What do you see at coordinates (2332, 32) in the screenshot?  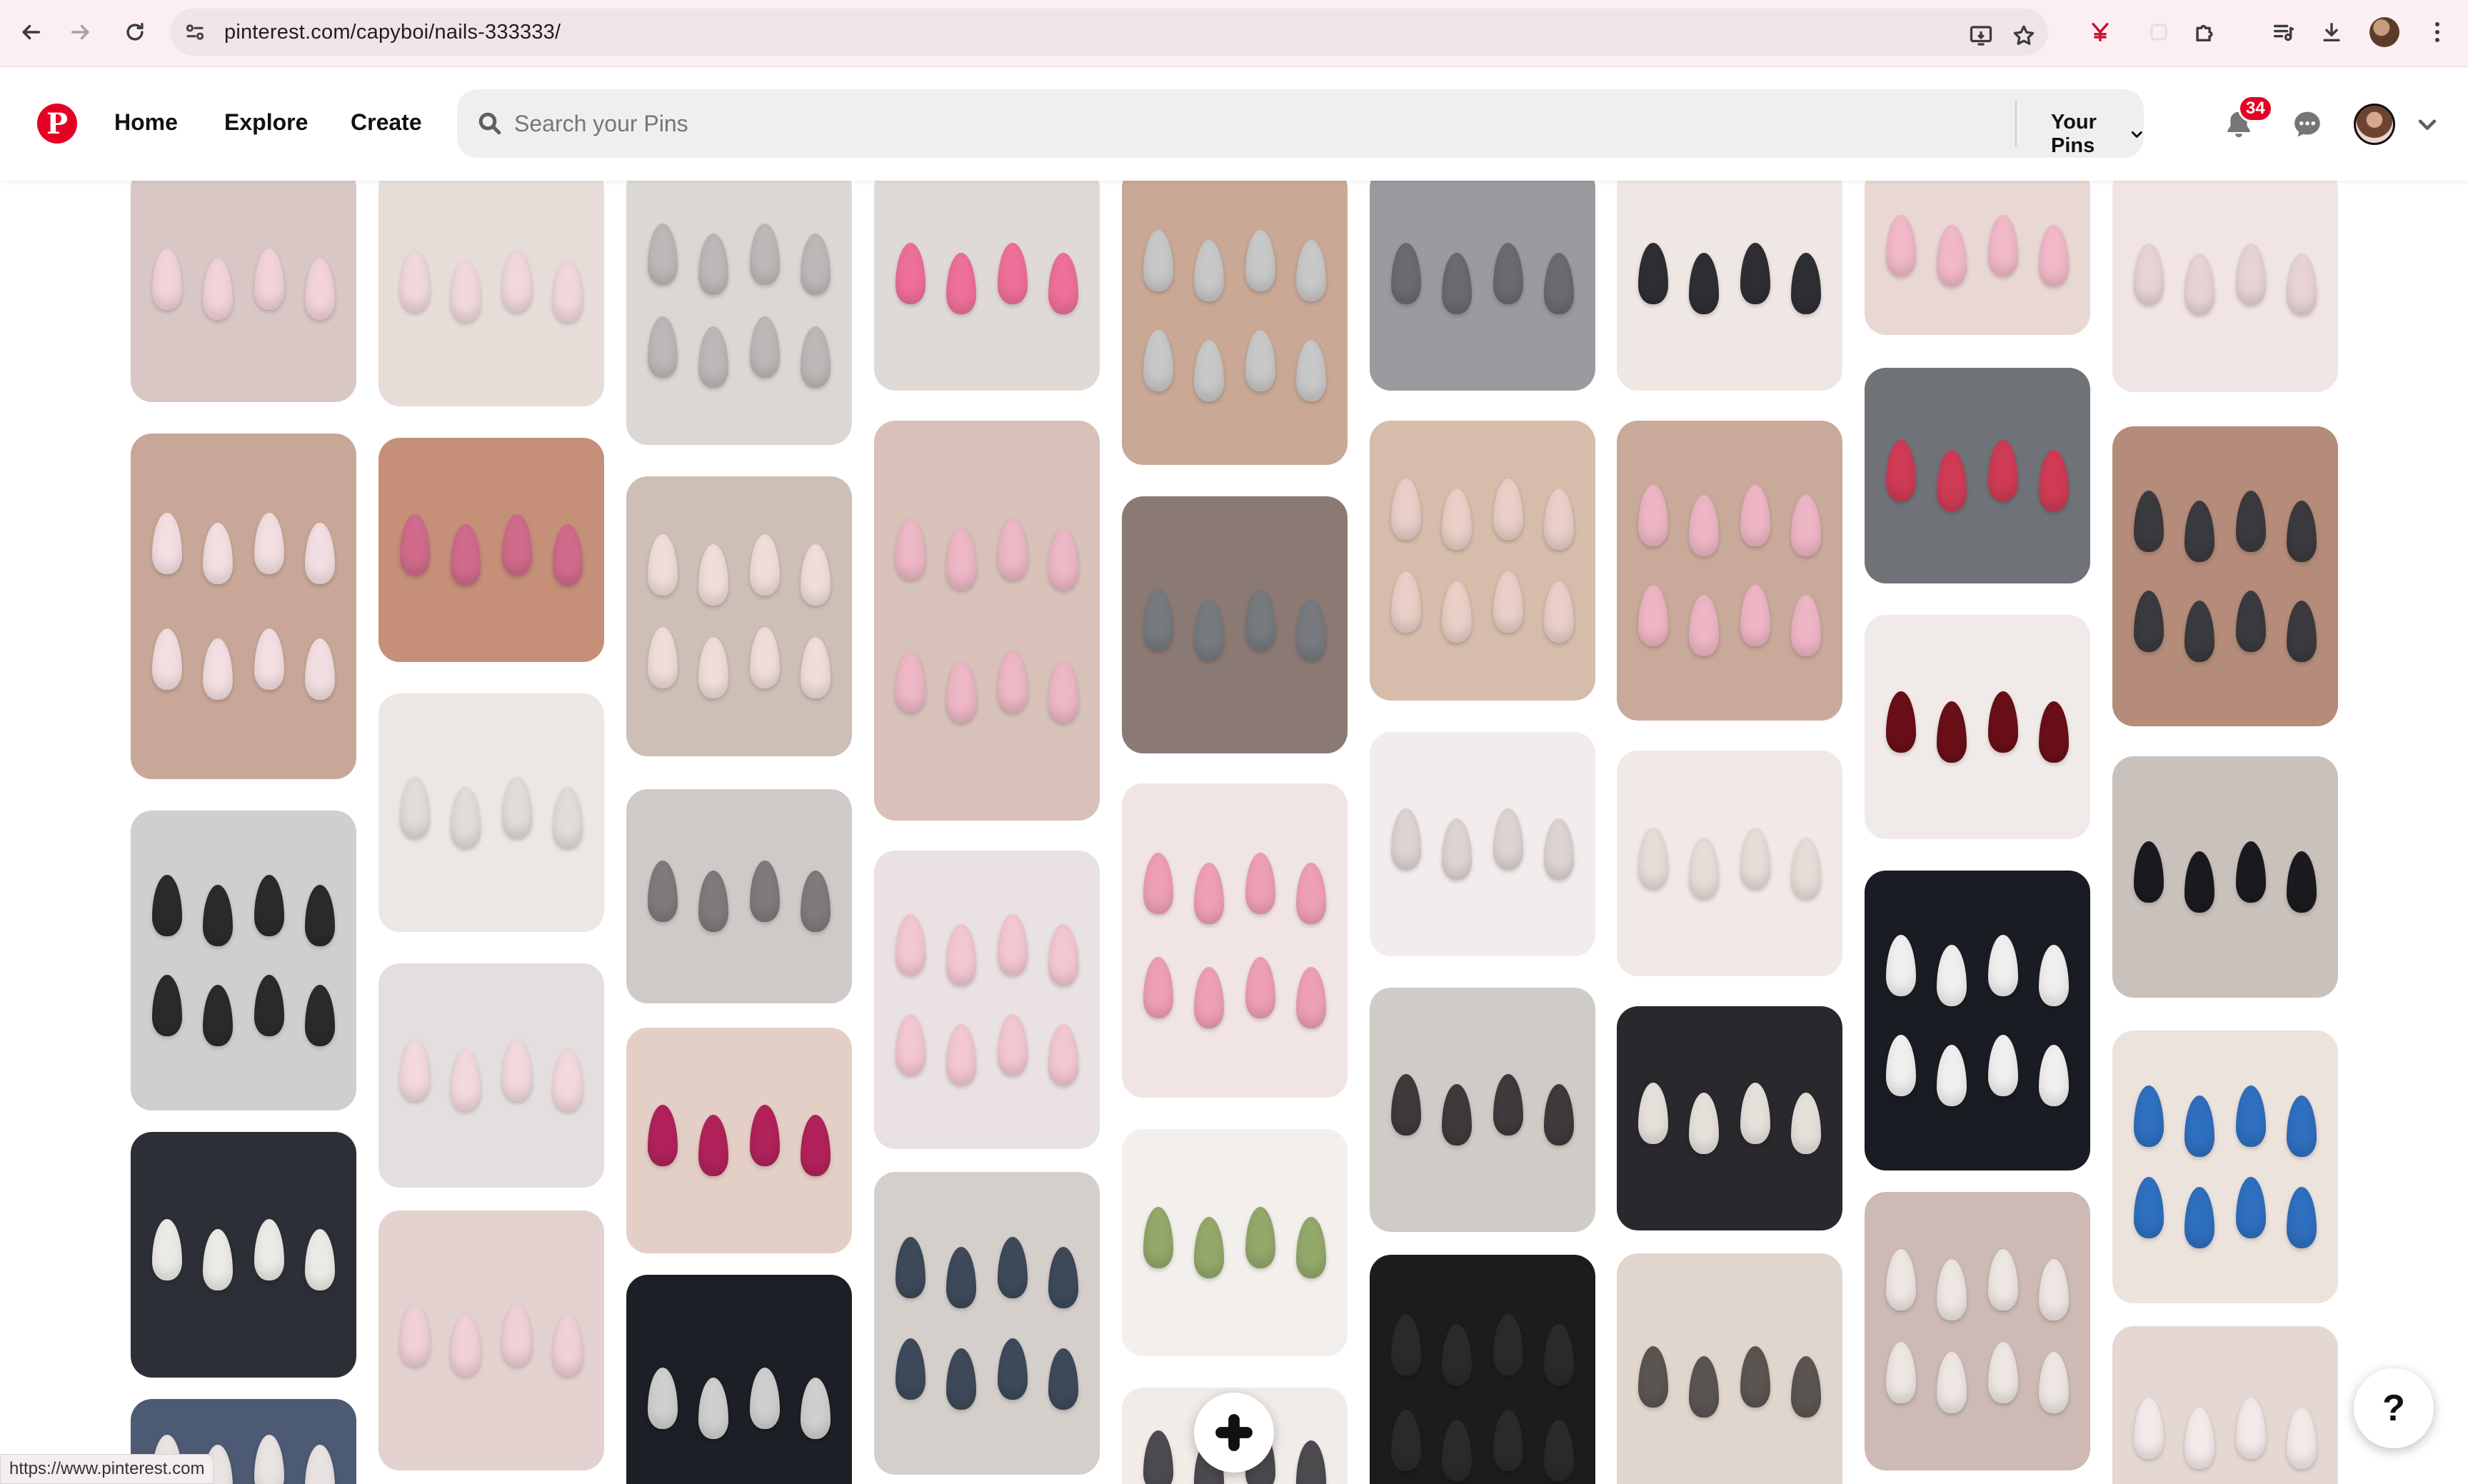 I see `download-icon` at bounding box center [2332, 32].